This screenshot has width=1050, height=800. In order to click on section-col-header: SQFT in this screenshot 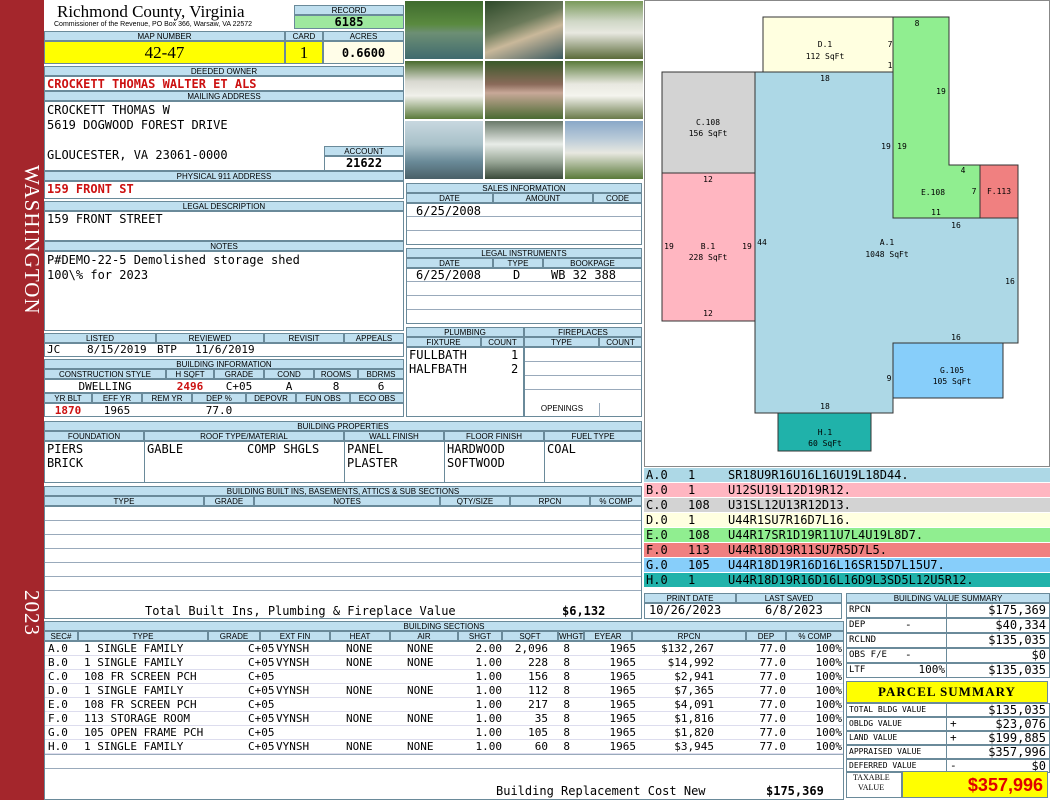, I will do `click(530, 636)`.